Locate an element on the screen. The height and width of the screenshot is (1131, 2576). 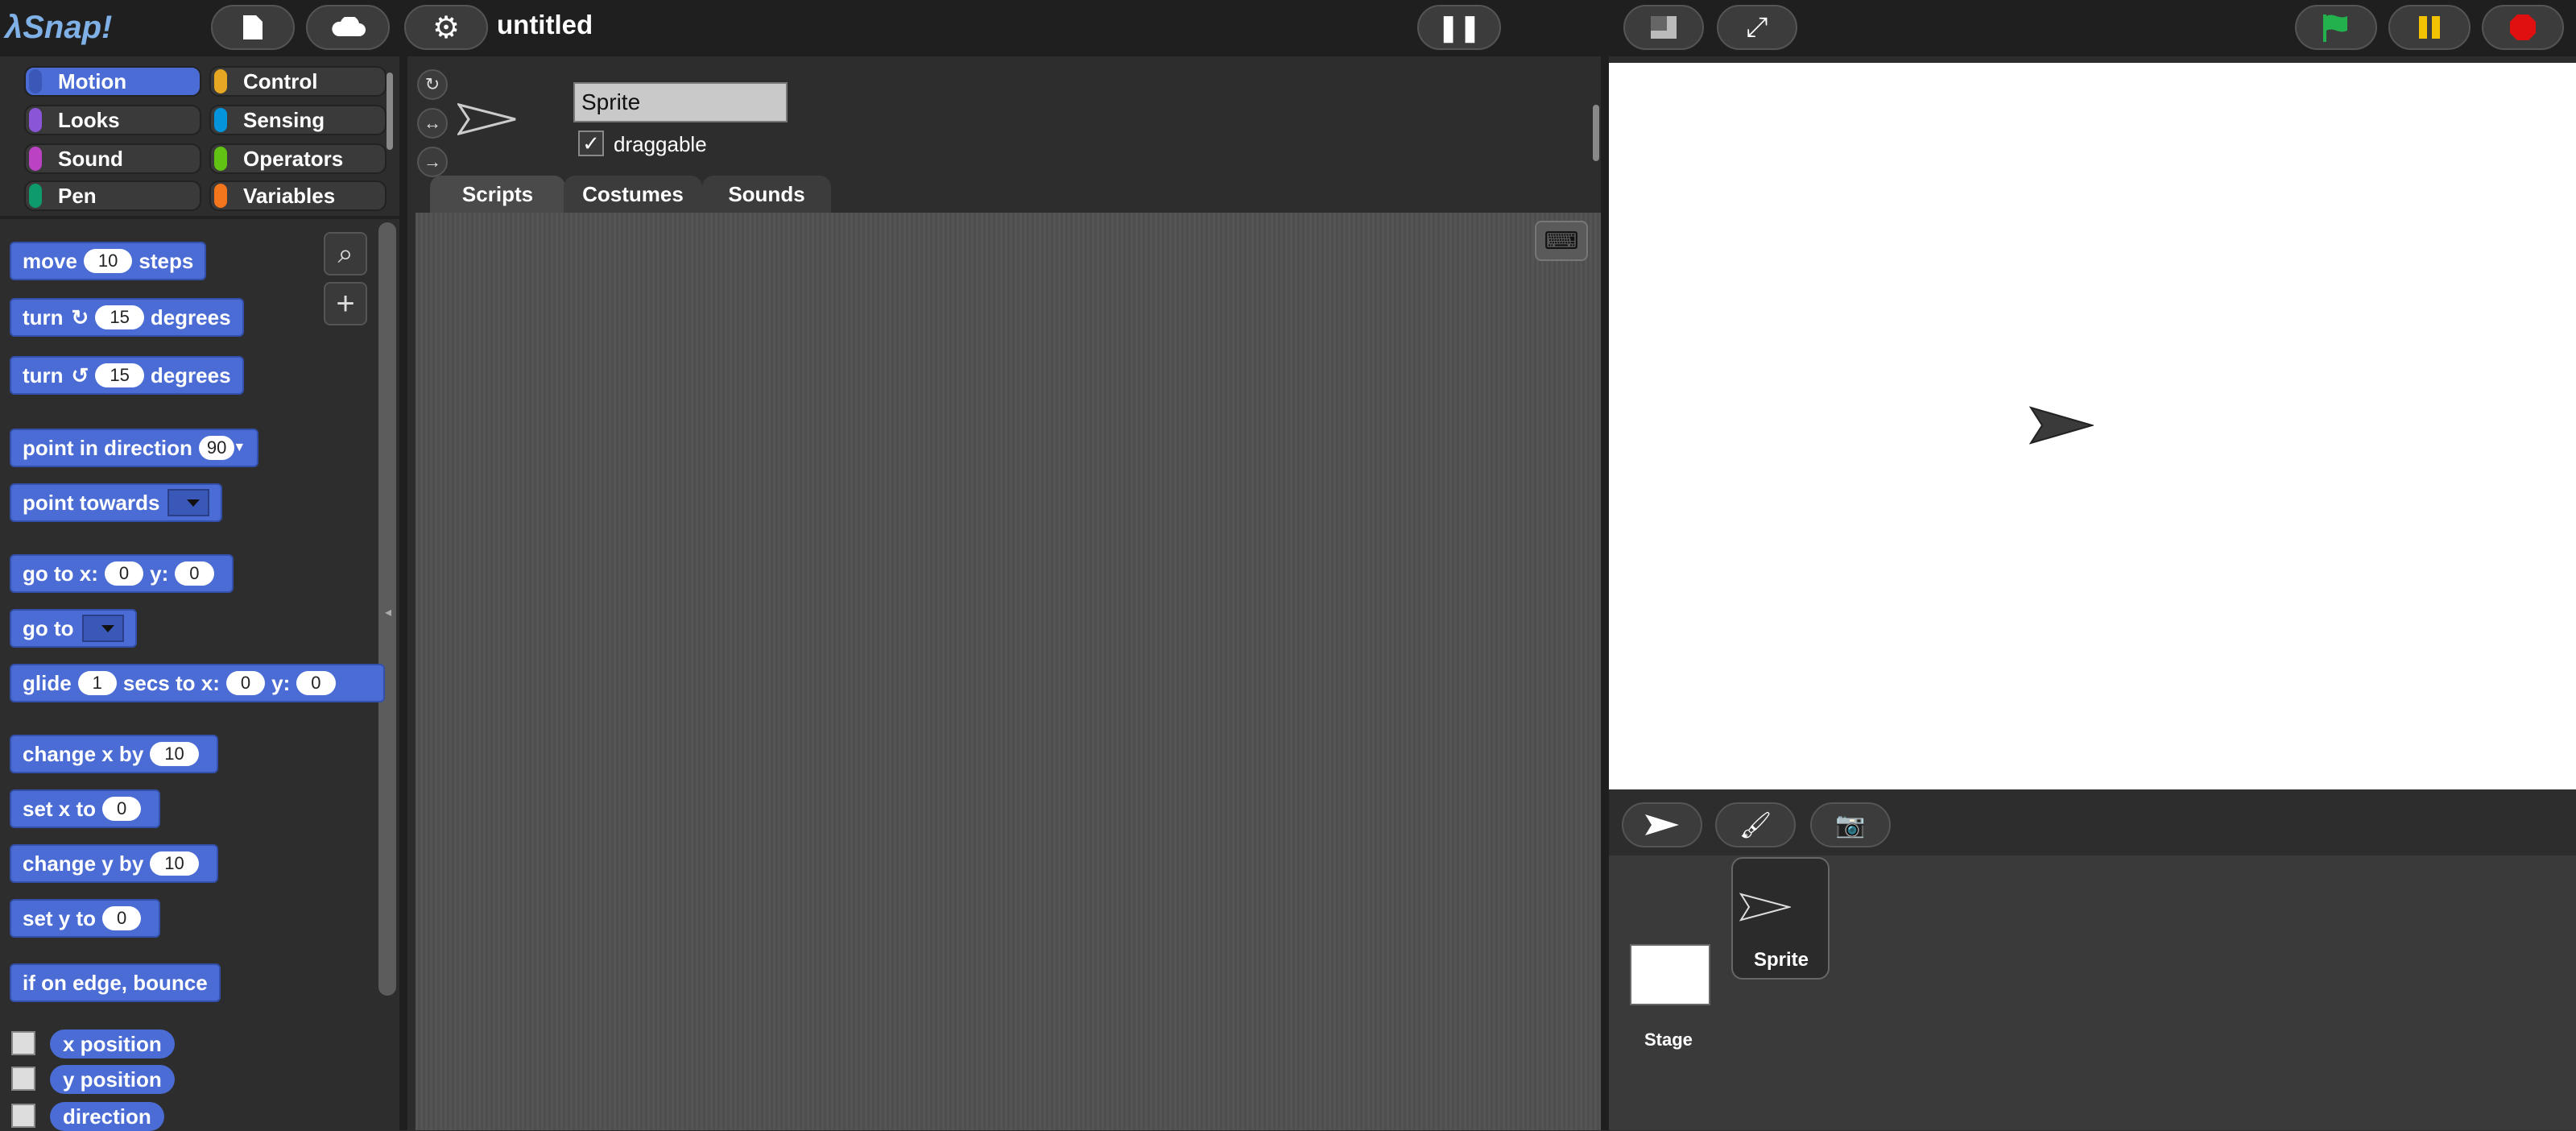
footprints-icon: ❚❚ is located at coordinates (1459, 28).